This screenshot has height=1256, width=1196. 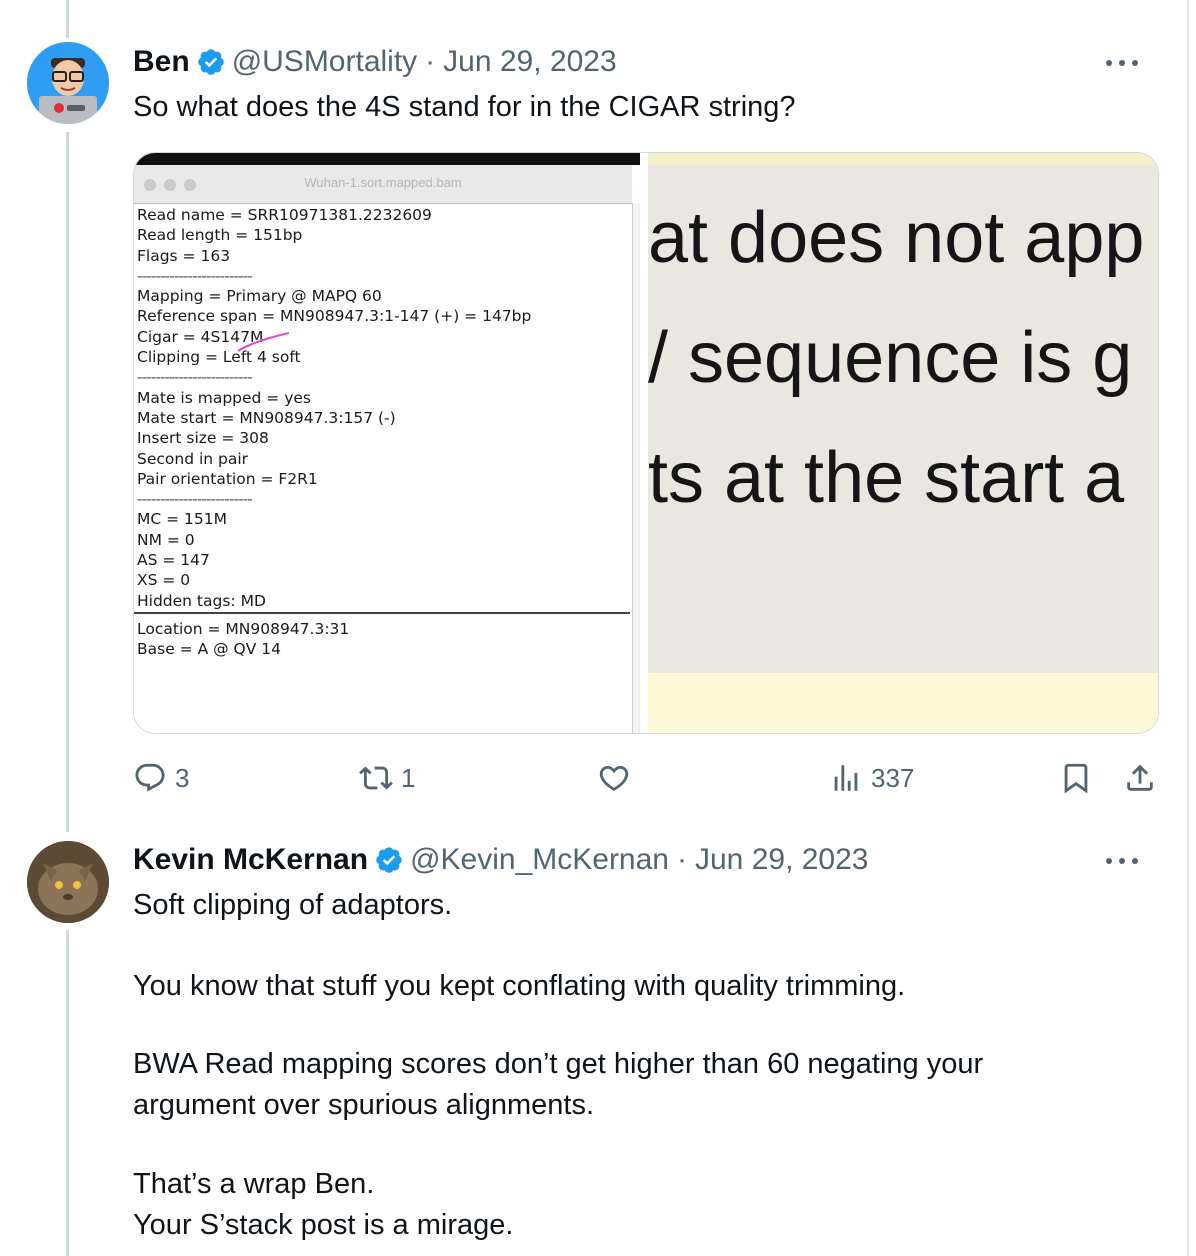 What do you see at coordinates (201, 600) in the screenshot?
I see `bam-line: Hidden tags: MD` at bounding box center [201, 600].